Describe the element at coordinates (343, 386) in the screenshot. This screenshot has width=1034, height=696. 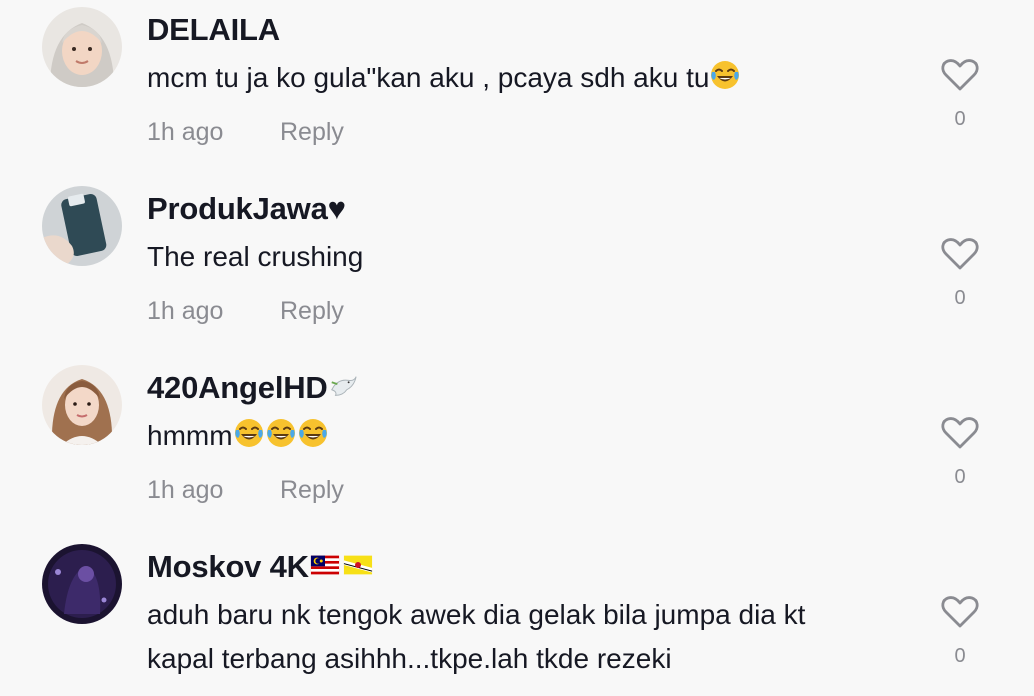
I see `dove-emoji-icon` at that location.